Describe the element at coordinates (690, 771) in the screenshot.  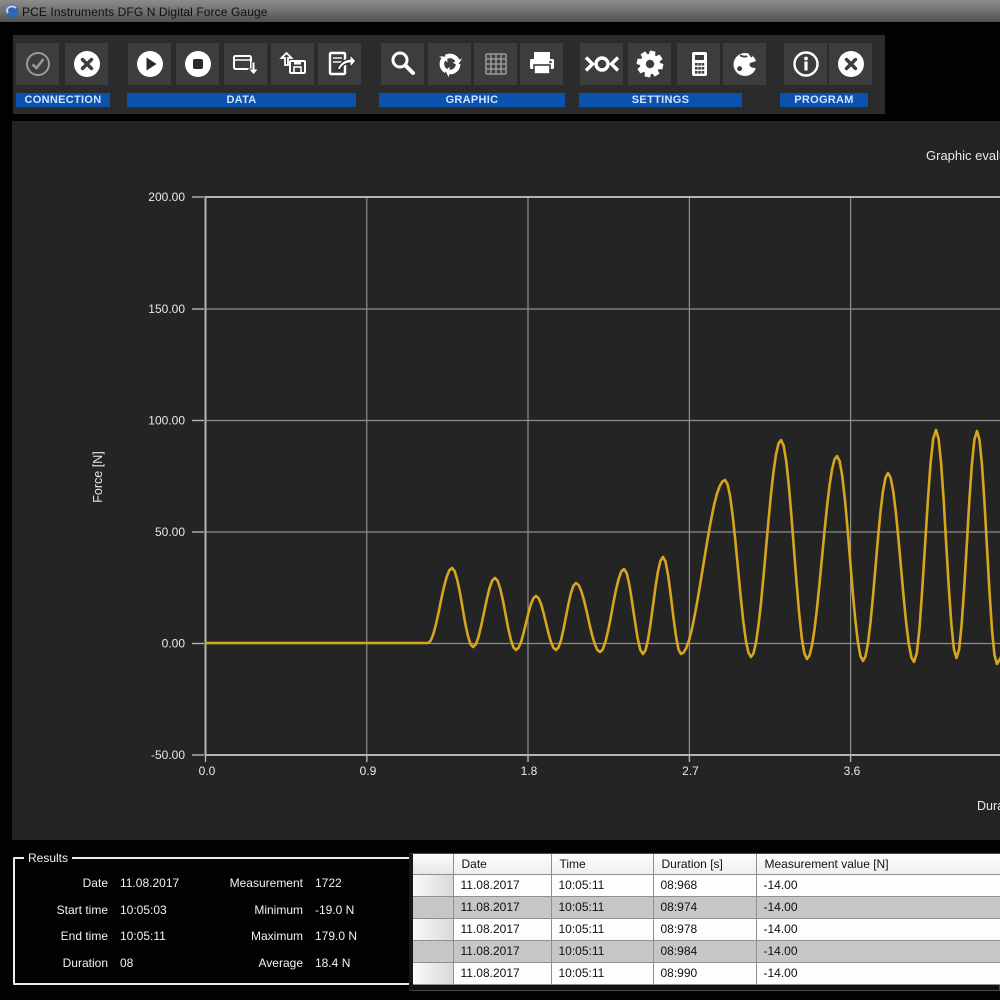
I see `svg-text: 2.7` at that location.